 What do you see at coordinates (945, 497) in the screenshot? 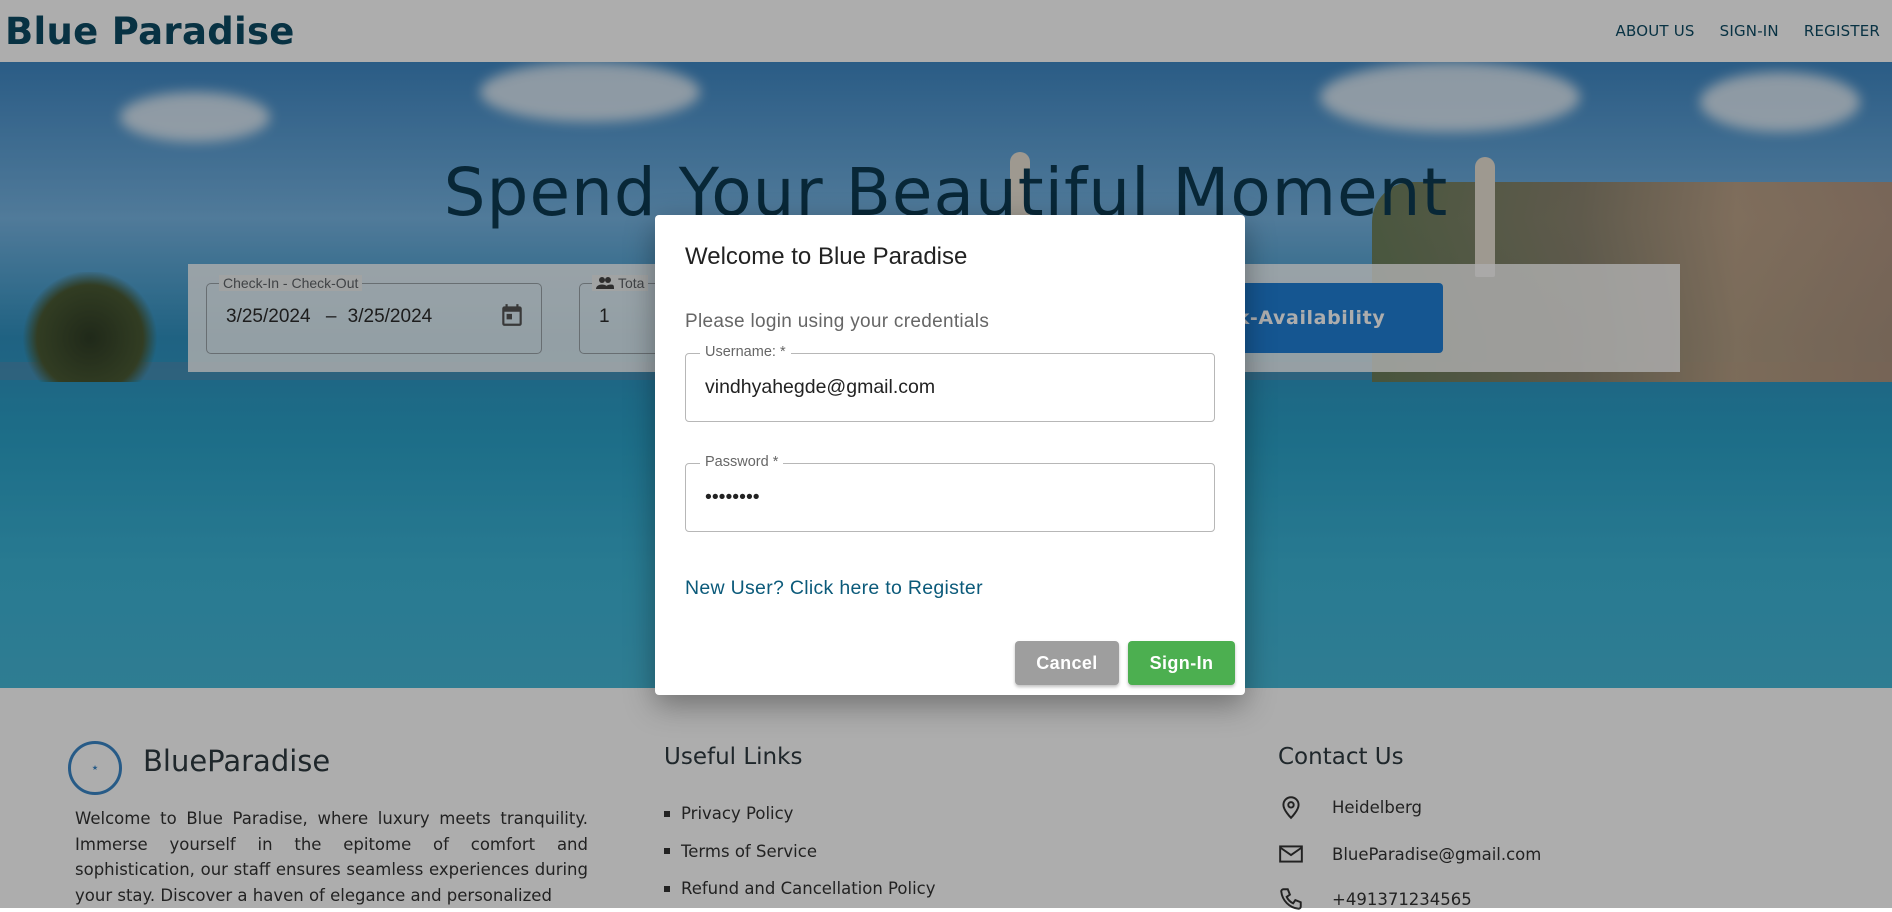
I see `password-input` at bounding box center [945, 497].